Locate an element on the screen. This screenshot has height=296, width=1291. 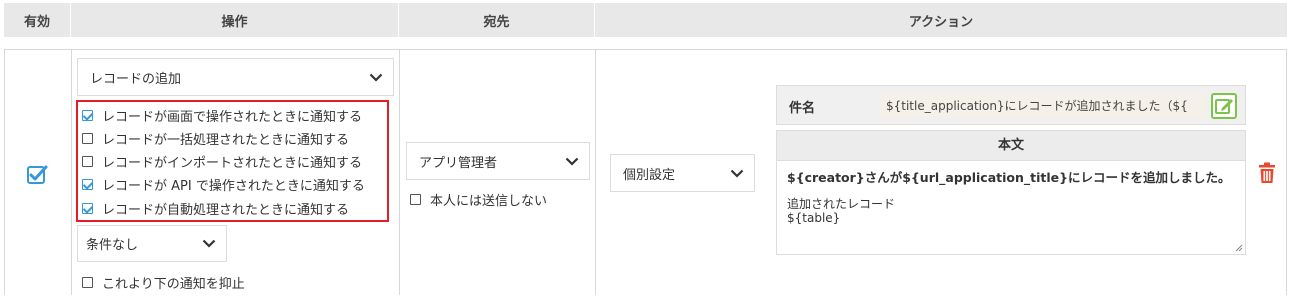
edit-icon is located at coordinates (1224, 106).